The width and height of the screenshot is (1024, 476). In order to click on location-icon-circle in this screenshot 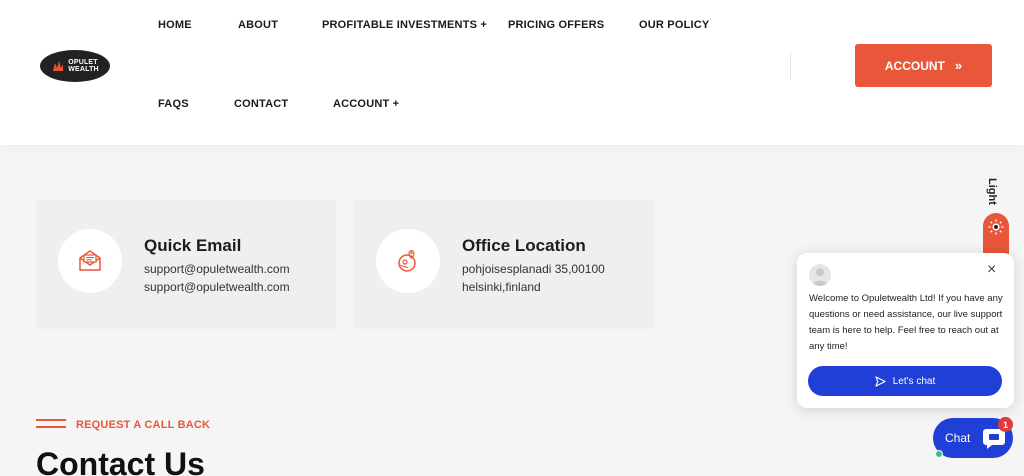, I will do `click(408, 261)`.